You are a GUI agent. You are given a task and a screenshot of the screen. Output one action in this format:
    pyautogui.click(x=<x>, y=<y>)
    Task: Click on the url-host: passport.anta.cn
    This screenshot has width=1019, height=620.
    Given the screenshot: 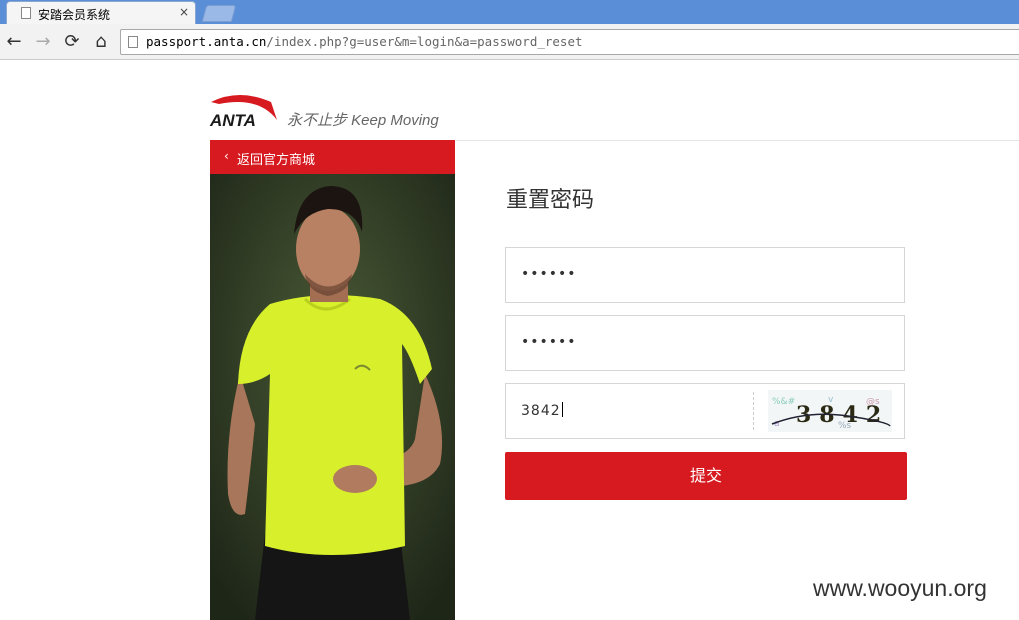 What is the action you would take?
    pyautogui.click(x=206, y=41)
    